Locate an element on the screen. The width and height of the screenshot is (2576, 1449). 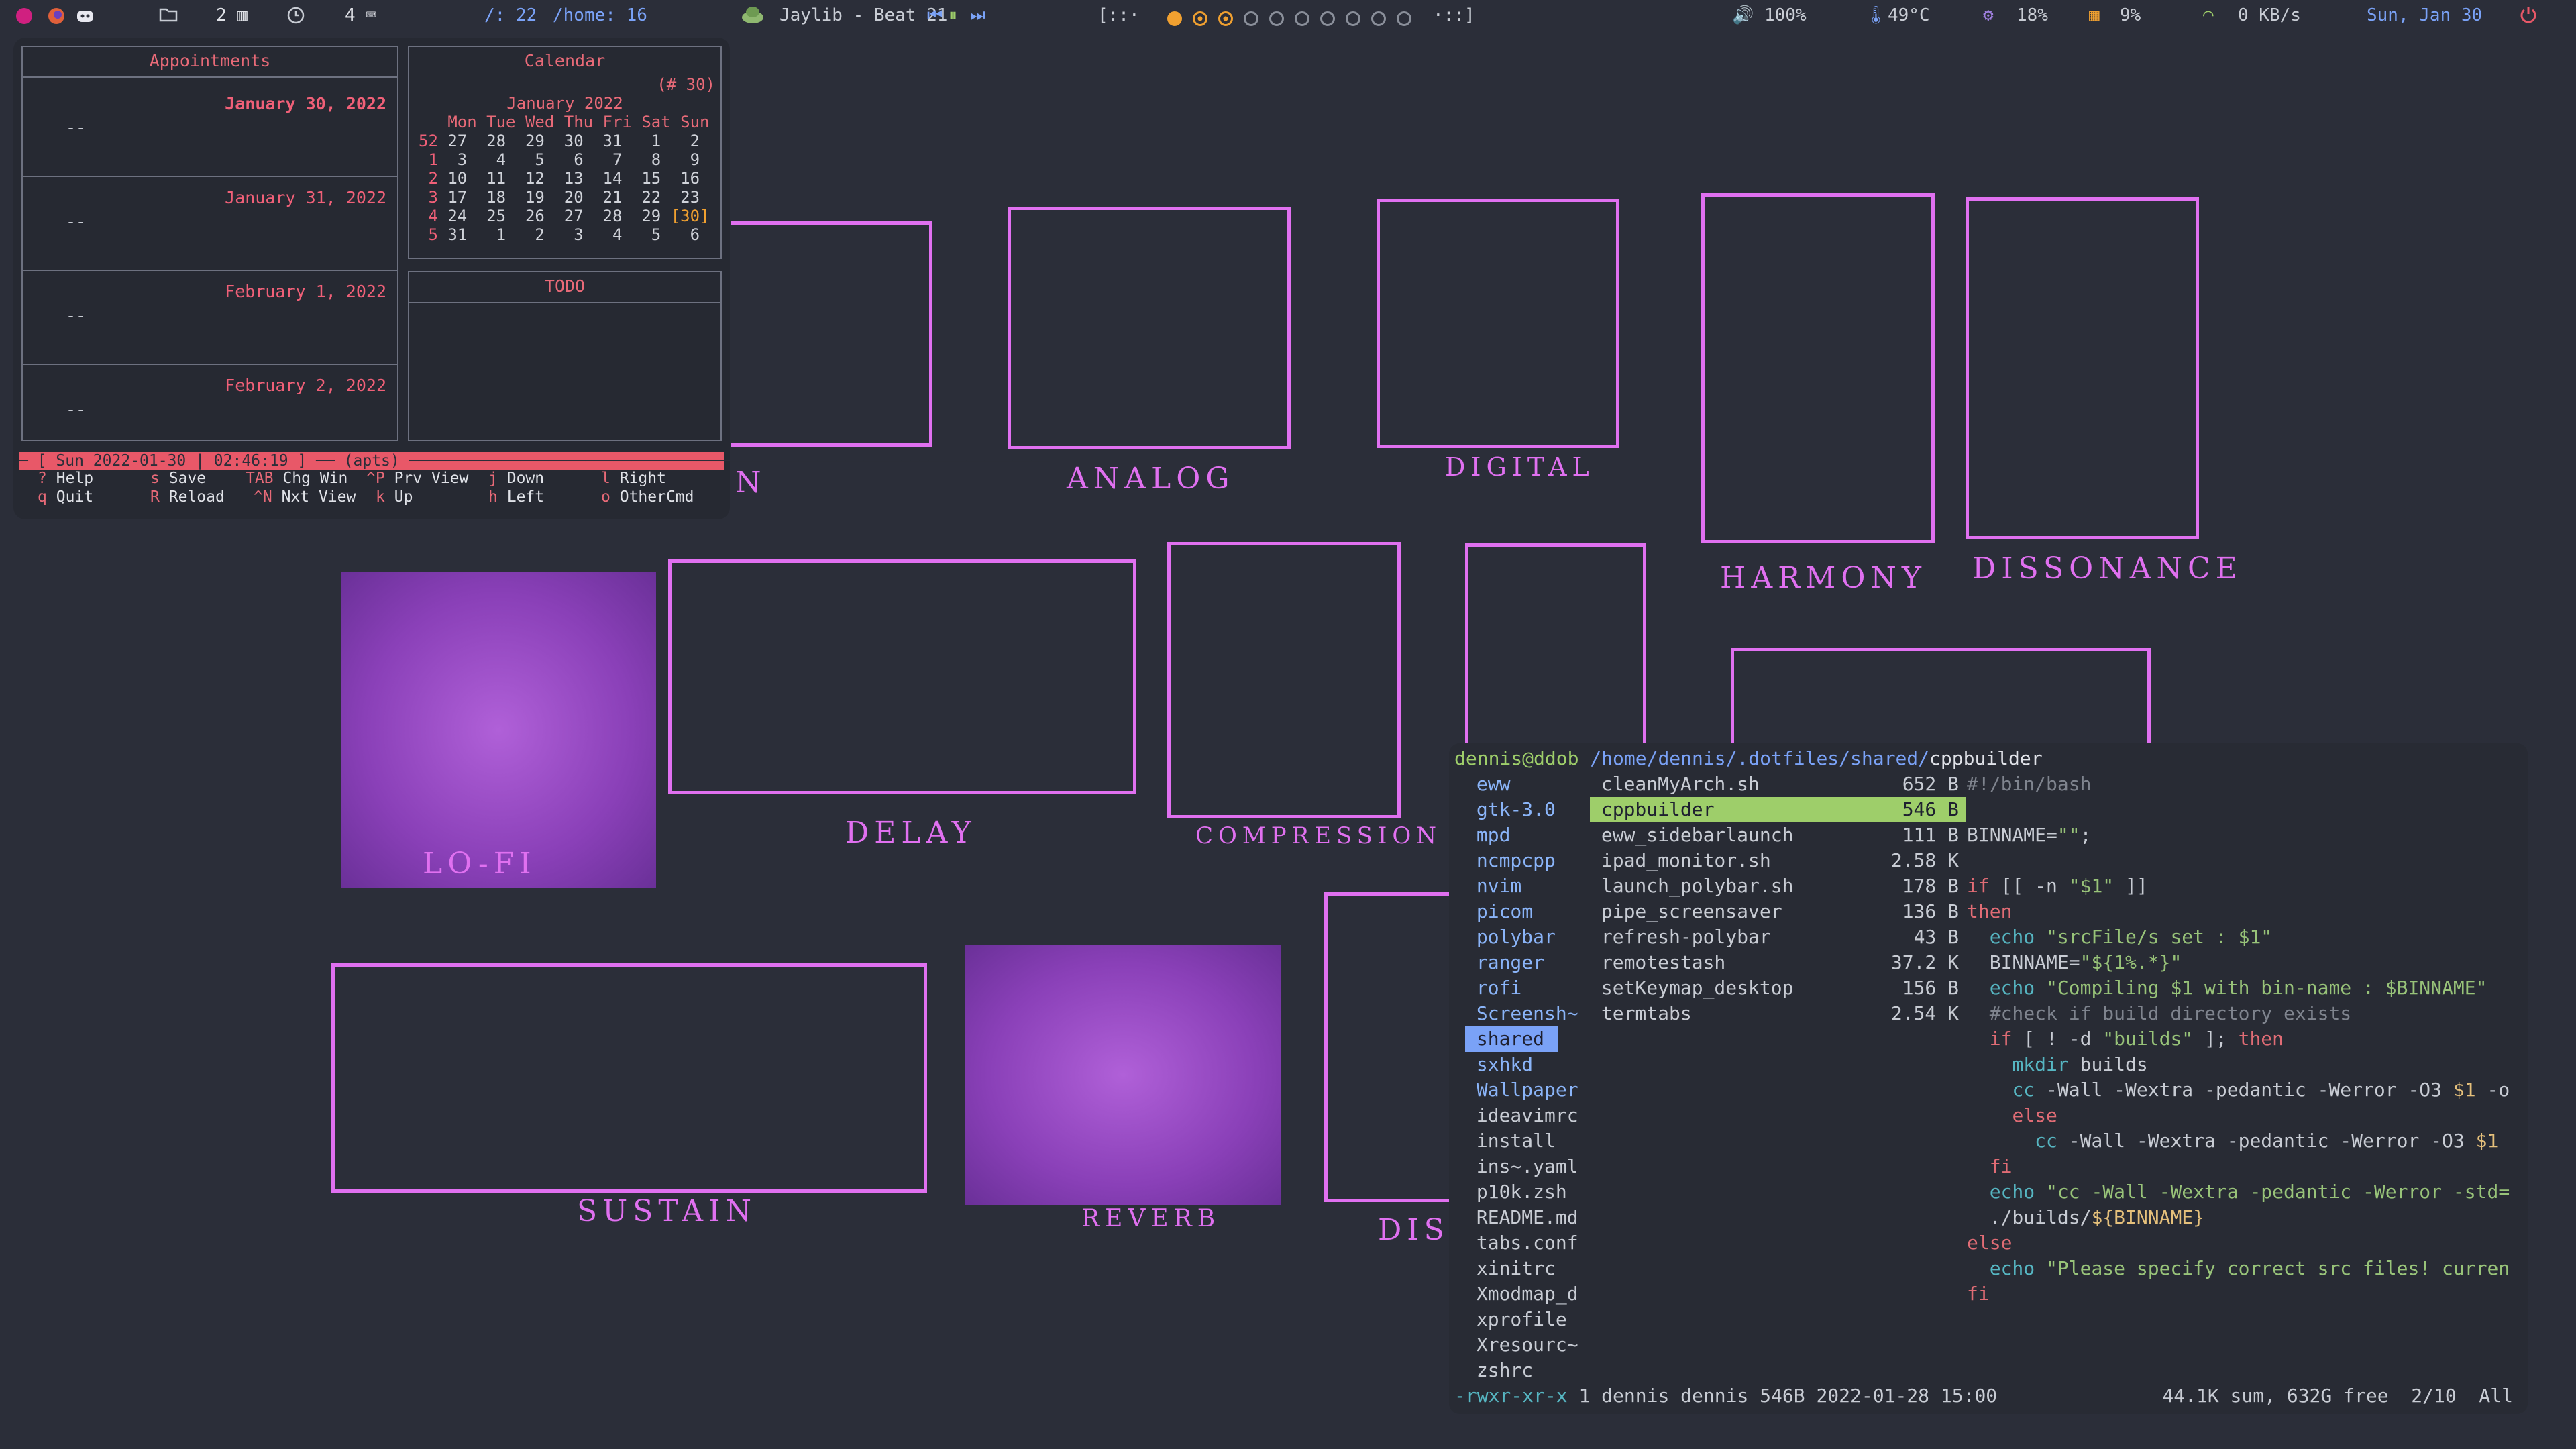
directory-entry: shared is located at coordinates (1511, 1039).